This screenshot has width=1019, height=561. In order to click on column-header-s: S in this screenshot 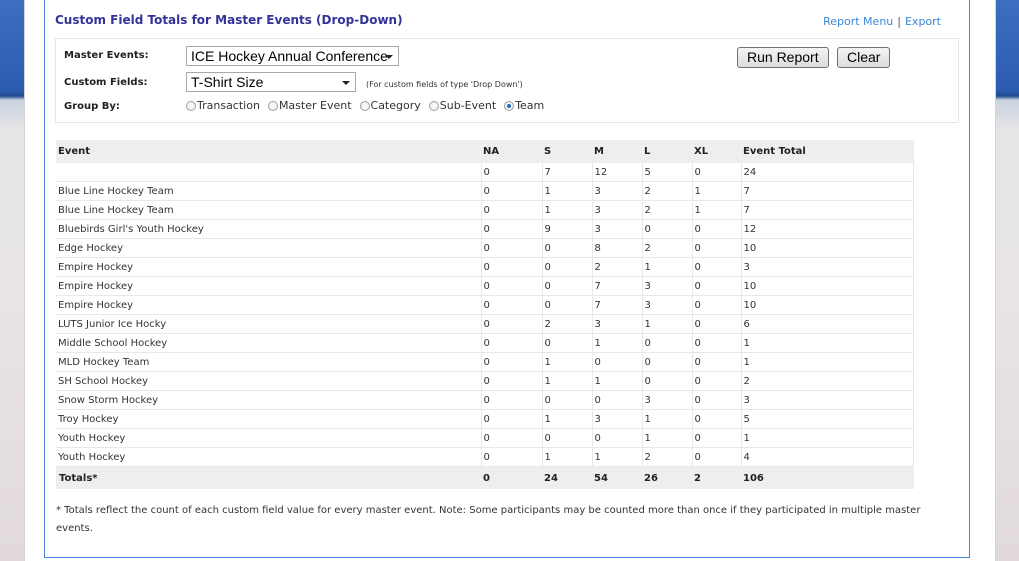, I will do `click(567, 151)`.